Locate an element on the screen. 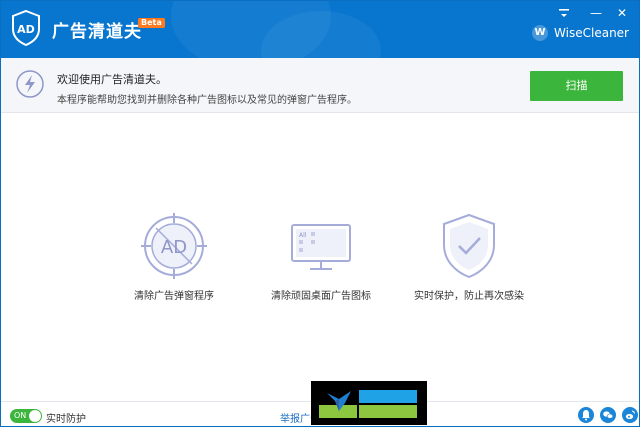 This screenshot has width=640, height=427. shield-check-icon is located at coordinates (469, 246).